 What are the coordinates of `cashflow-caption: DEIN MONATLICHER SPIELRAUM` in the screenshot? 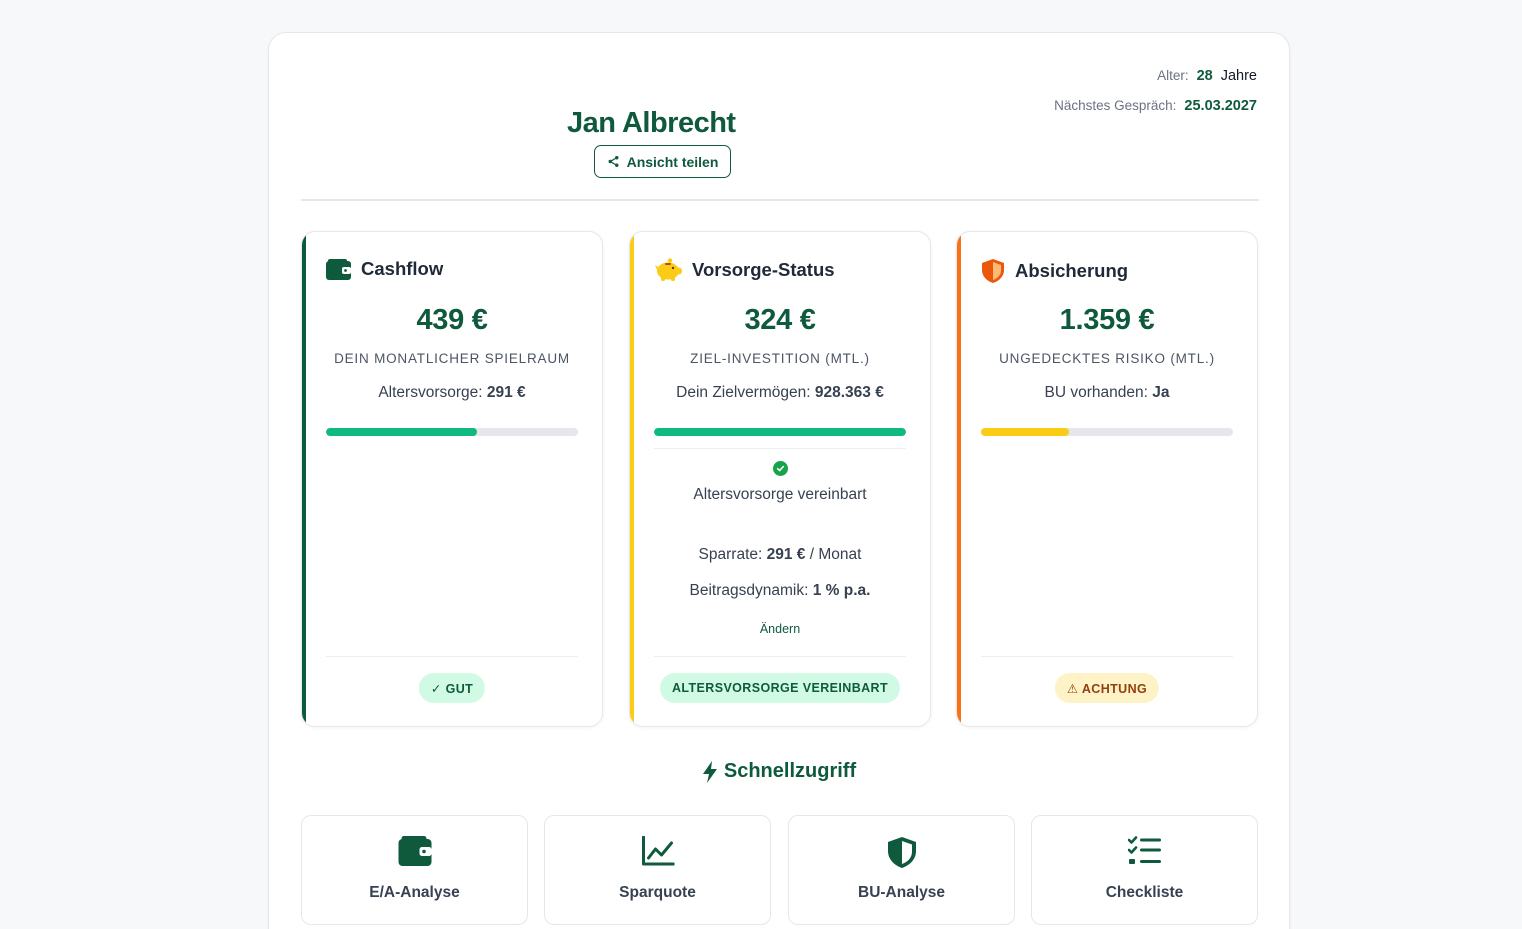 It's located at (452, 358).